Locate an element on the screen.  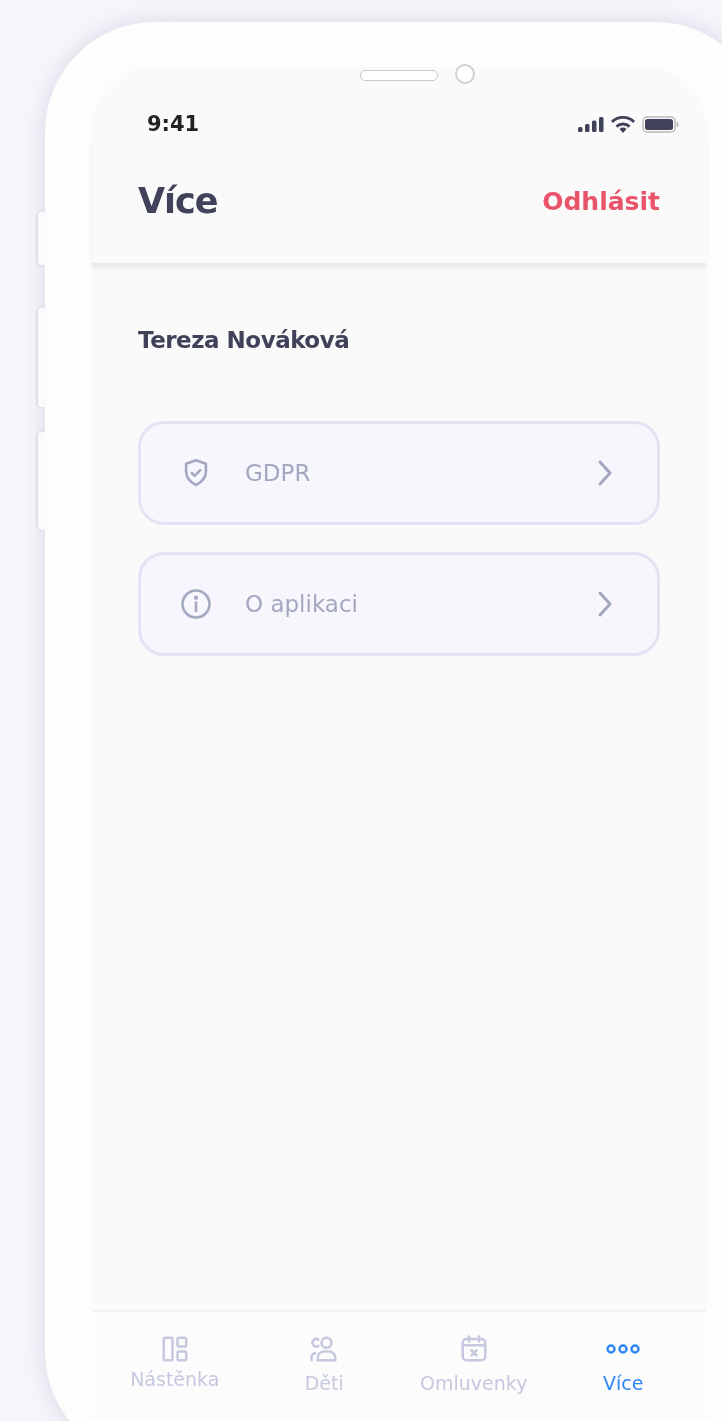
page-title: Více is located at coordinates (178, 201).